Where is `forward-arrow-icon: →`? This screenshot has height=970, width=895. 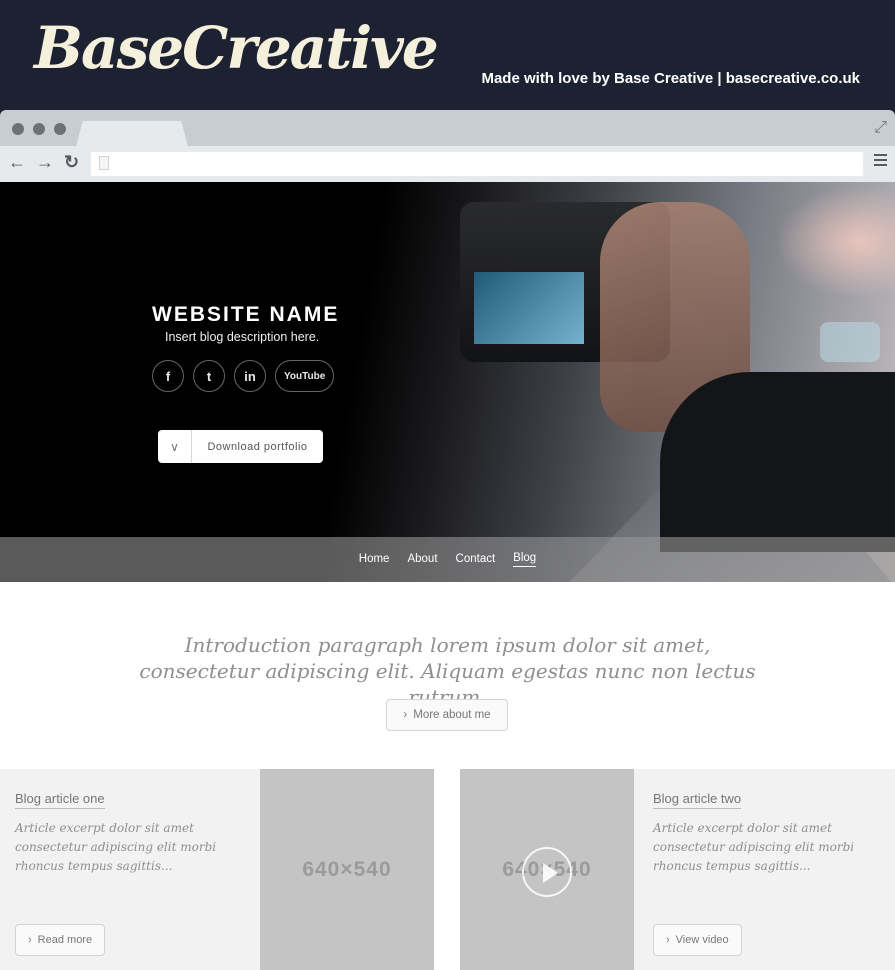 forward-arrow-icon: → is located at coordinates (45, 162).